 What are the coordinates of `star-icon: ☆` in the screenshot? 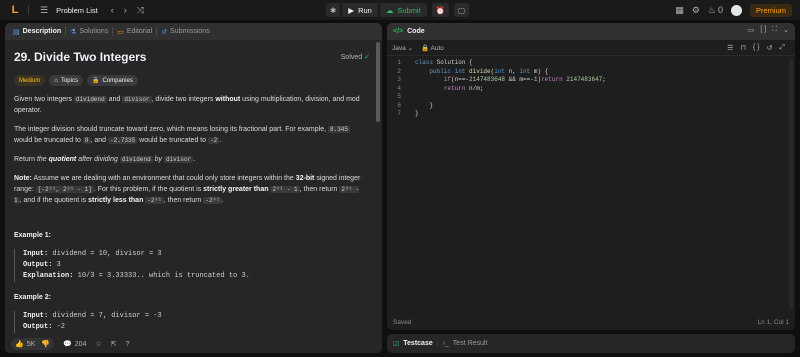 It's located at (98, 344).